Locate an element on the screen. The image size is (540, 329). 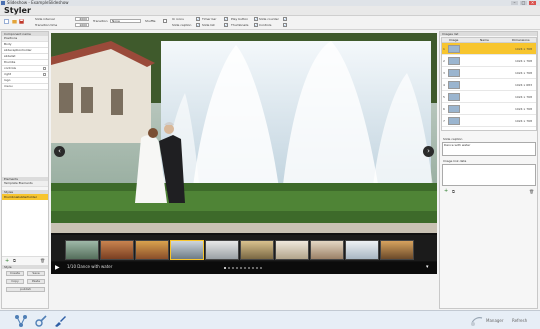
image-row: 2 1024 x 768 is located at coordinates (489, 61).